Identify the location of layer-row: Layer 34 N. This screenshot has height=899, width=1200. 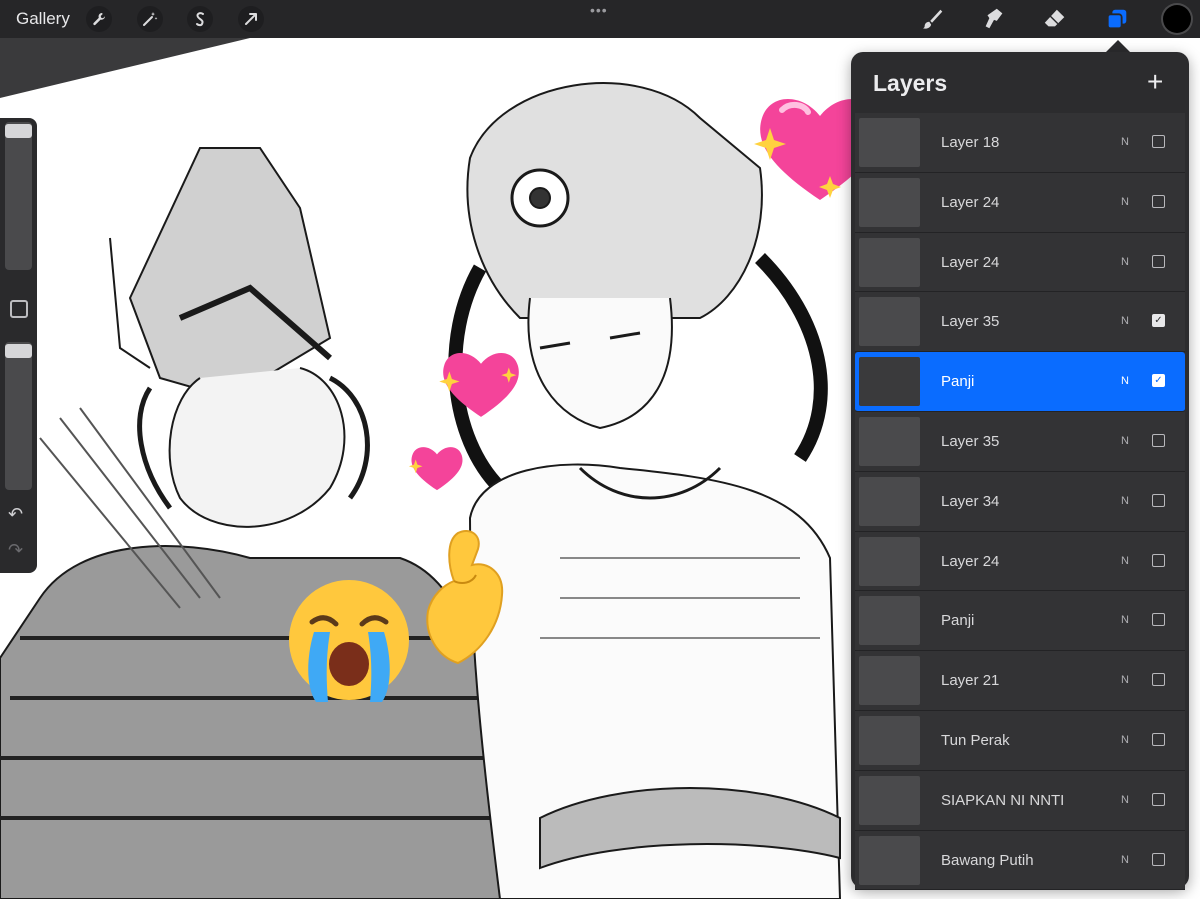
(1020, 501).